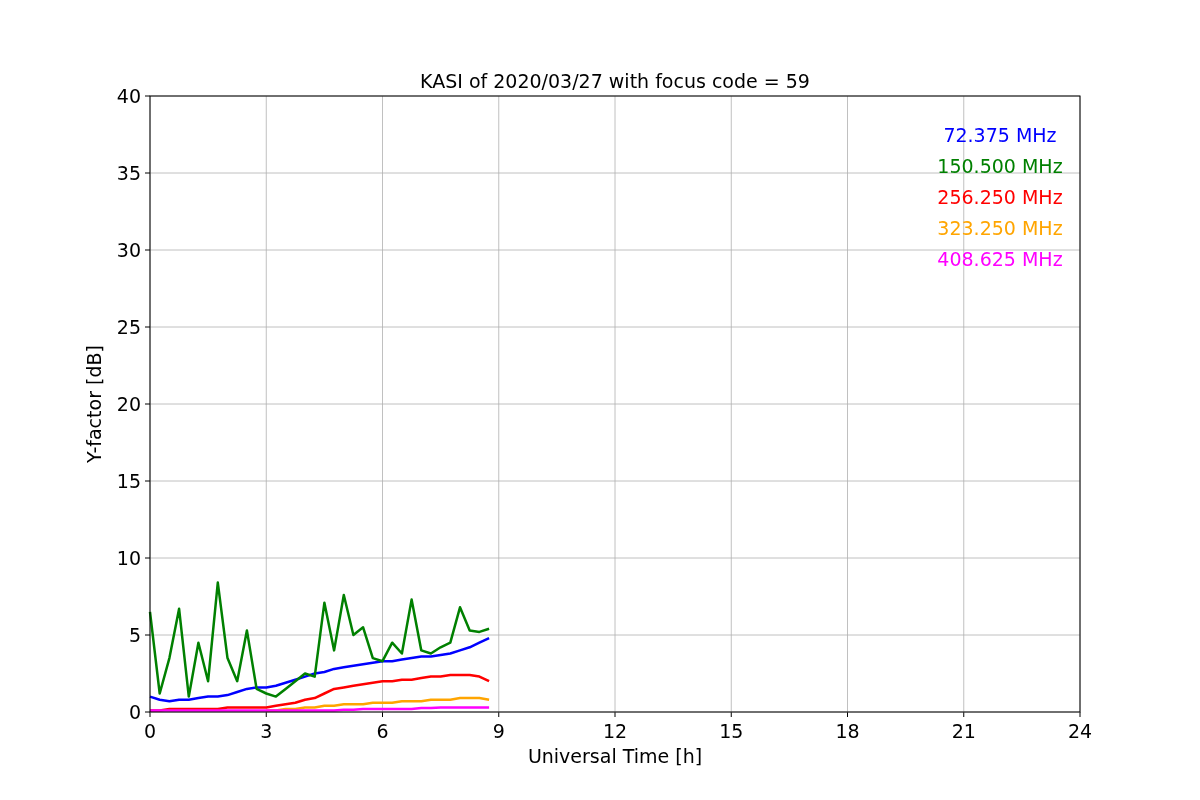 The width and height of the screenshot is (1200, 800). What do you see at coordinates (1080, 731) in the screenshot?
I see `tick-label: 24` at bounding box center [1080, 731].